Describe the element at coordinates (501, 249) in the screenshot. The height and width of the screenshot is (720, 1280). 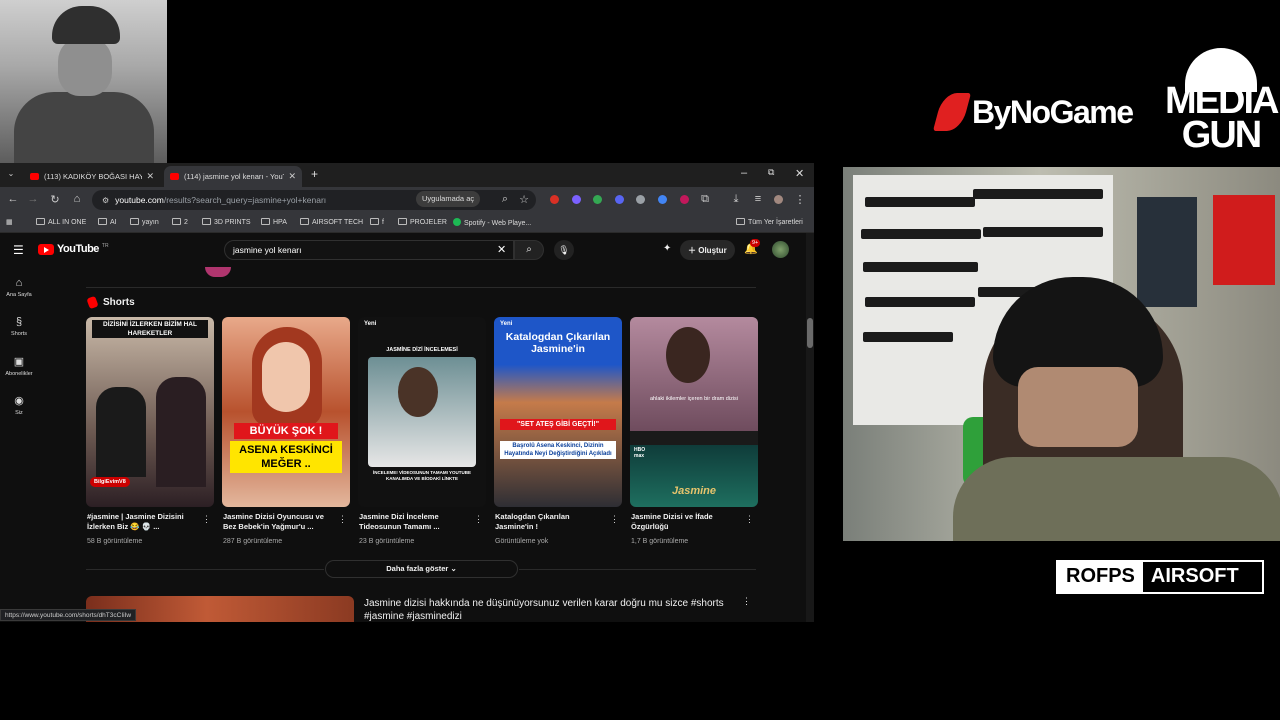
I see `clear-search-icon: ✕` at that location.